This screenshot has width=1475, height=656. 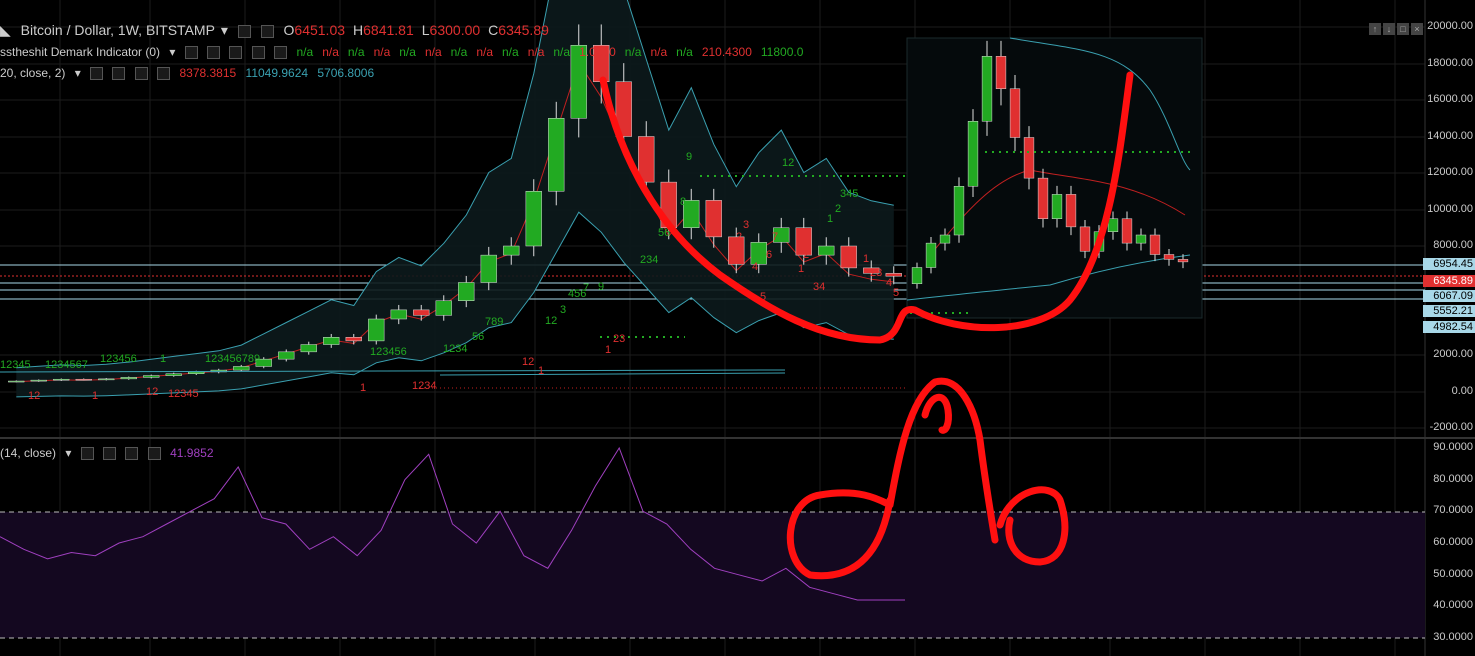 I want to click on ohlc-values: O6451.03 H6841.81 L6300.00 C6345.89, so click(x=420, y=30).